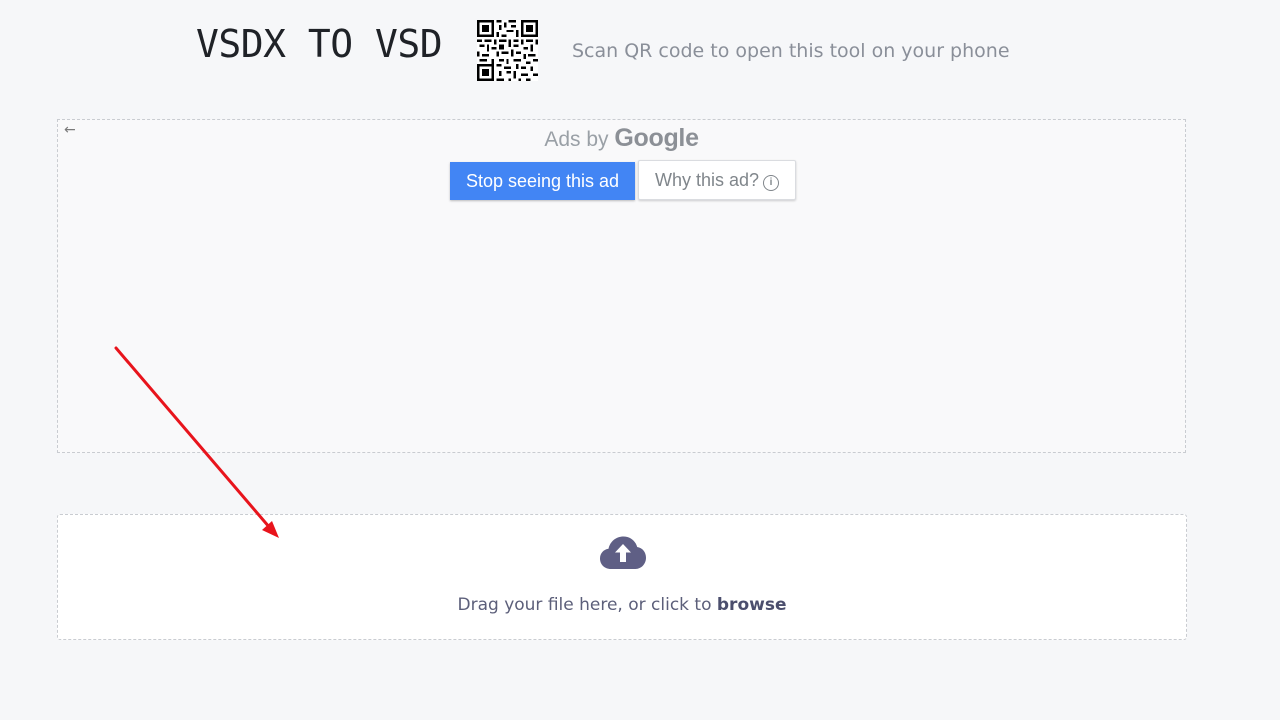 This screenshot has width=1280, height=720. I want to click on why-this-ad-label: Why this ad?, so click(707, 180).